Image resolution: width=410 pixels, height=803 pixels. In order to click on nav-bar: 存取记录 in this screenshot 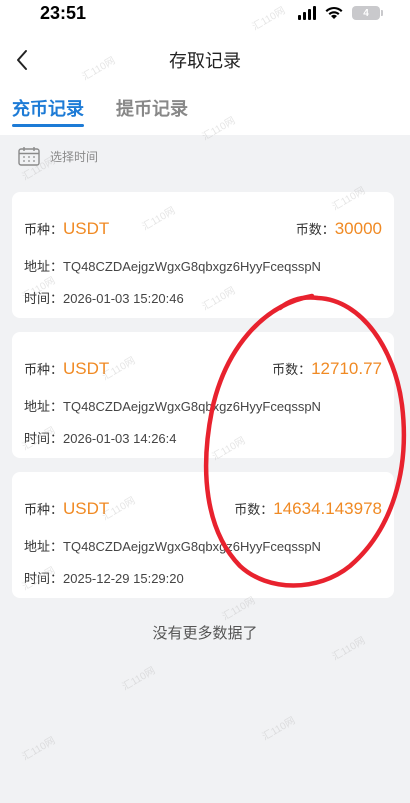, I will do `click(205, 60)`.